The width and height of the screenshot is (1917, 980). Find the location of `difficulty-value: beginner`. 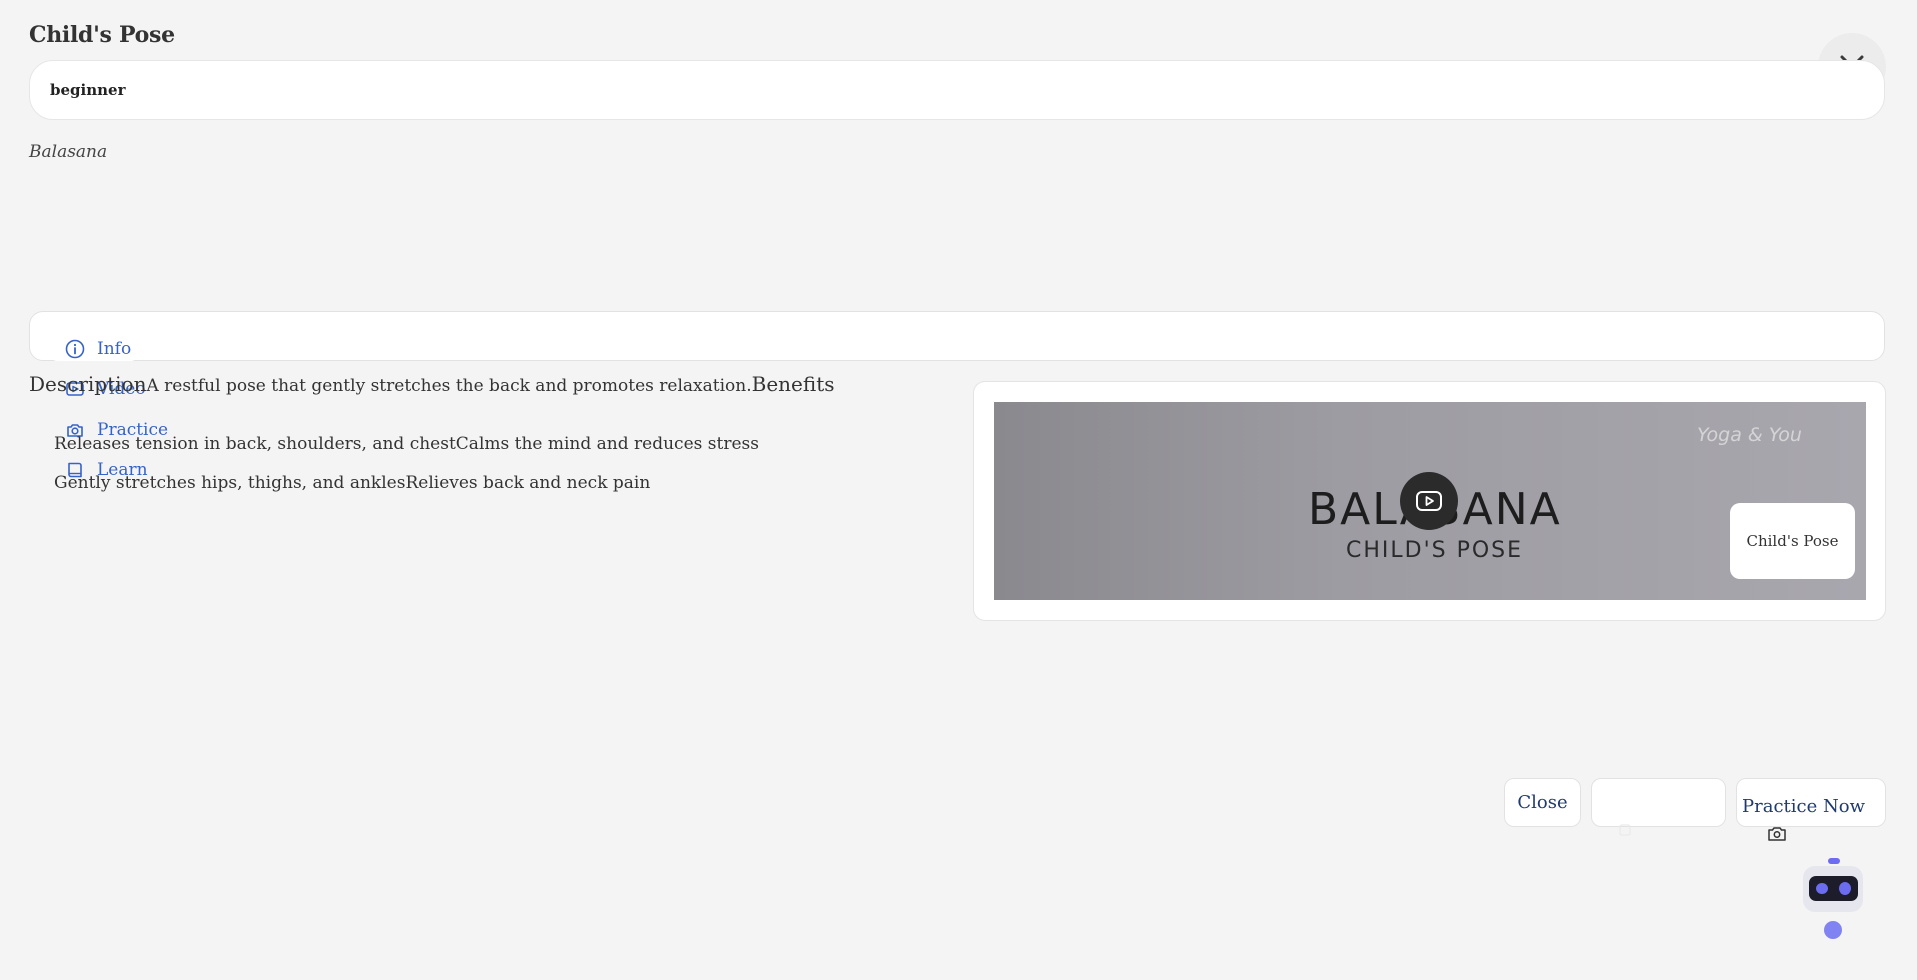

difficulty-value: beginner is located at coordinates (88, 90).